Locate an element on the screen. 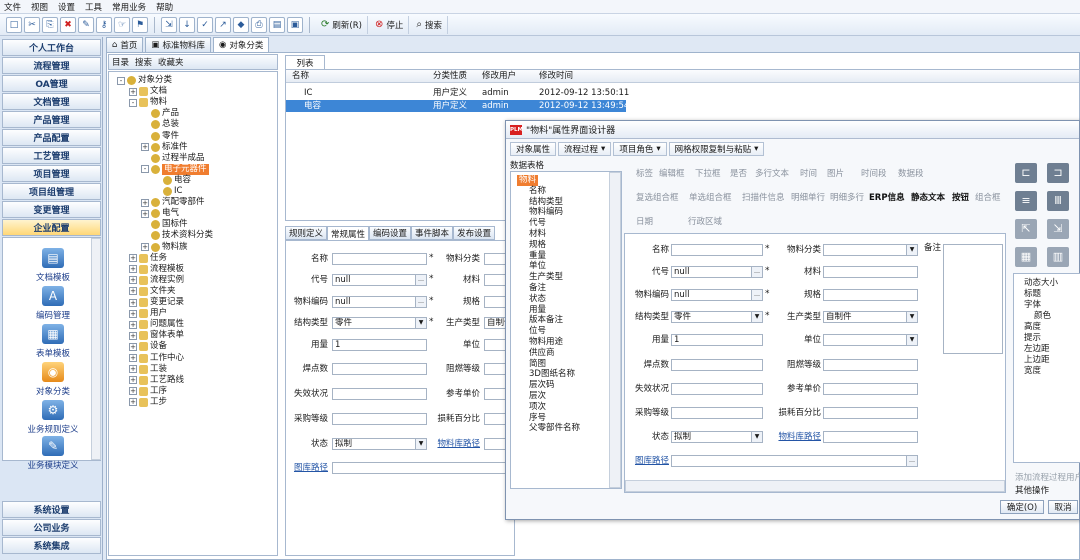 The width and height of the screenshot is (1080, 560). module-business-module: ✎ 业务模块定义 is located at coordinates (53, 453).